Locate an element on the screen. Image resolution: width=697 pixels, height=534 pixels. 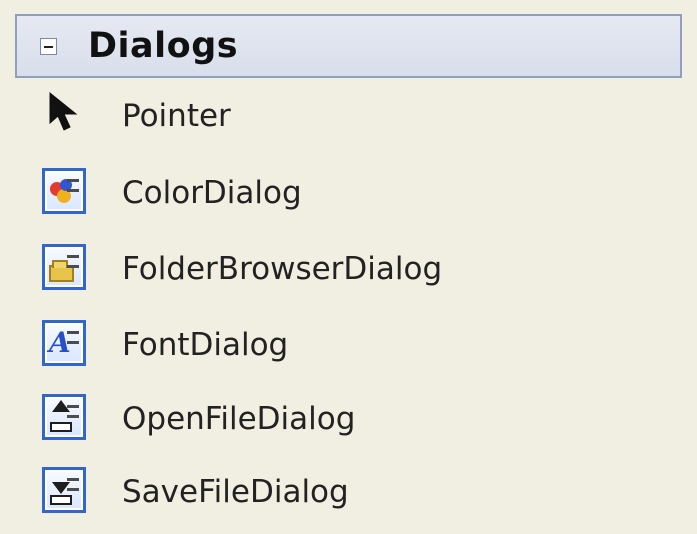
pointer-icon is located at coordinates (65, 116).